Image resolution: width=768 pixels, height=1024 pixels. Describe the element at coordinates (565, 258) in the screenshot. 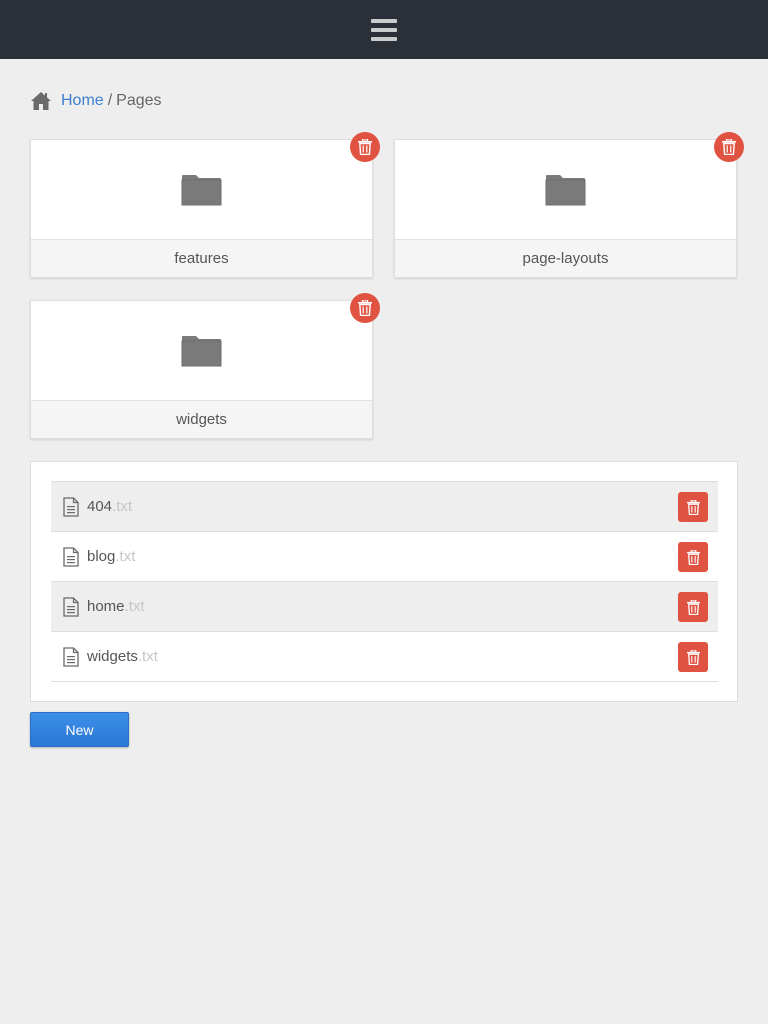

I see `folder-label: page-layouts` at that location.